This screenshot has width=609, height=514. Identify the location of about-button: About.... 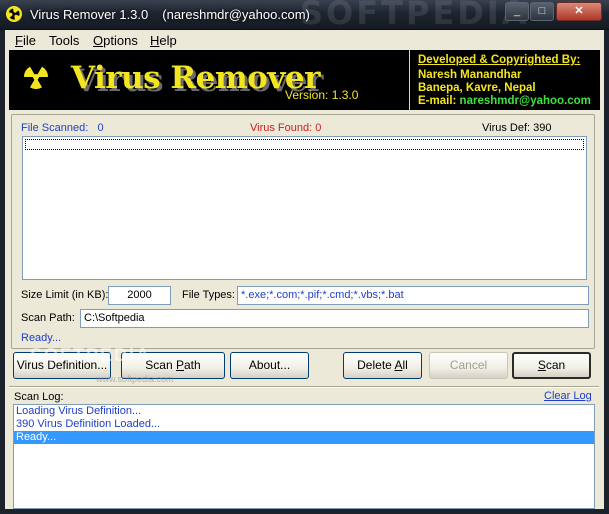
(269, 365).